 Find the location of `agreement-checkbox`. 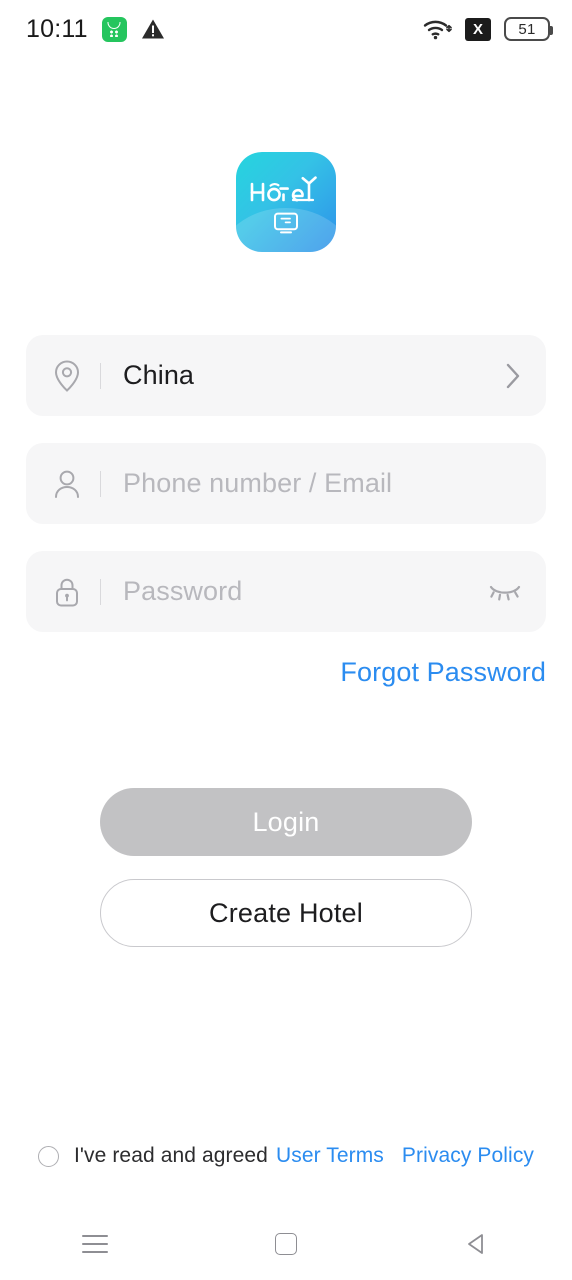

agreement-checkbox is located at coordinates (48, 1156).